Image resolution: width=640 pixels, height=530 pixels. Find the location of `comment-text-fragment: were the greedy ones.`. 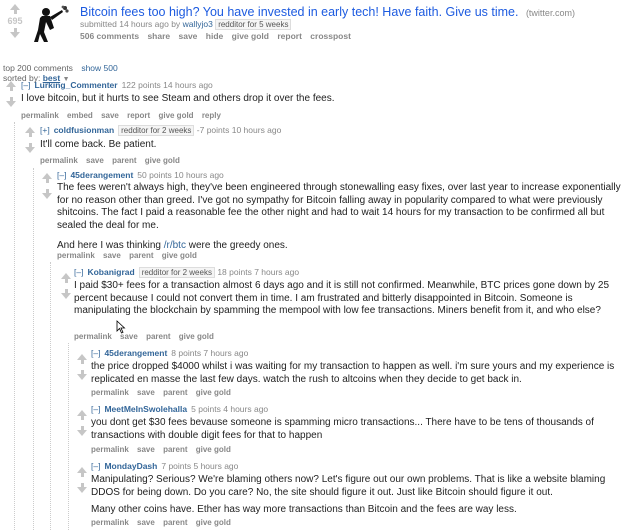

comment-text-fragment: were the greedy ones. is located at coordinates (236, 245).